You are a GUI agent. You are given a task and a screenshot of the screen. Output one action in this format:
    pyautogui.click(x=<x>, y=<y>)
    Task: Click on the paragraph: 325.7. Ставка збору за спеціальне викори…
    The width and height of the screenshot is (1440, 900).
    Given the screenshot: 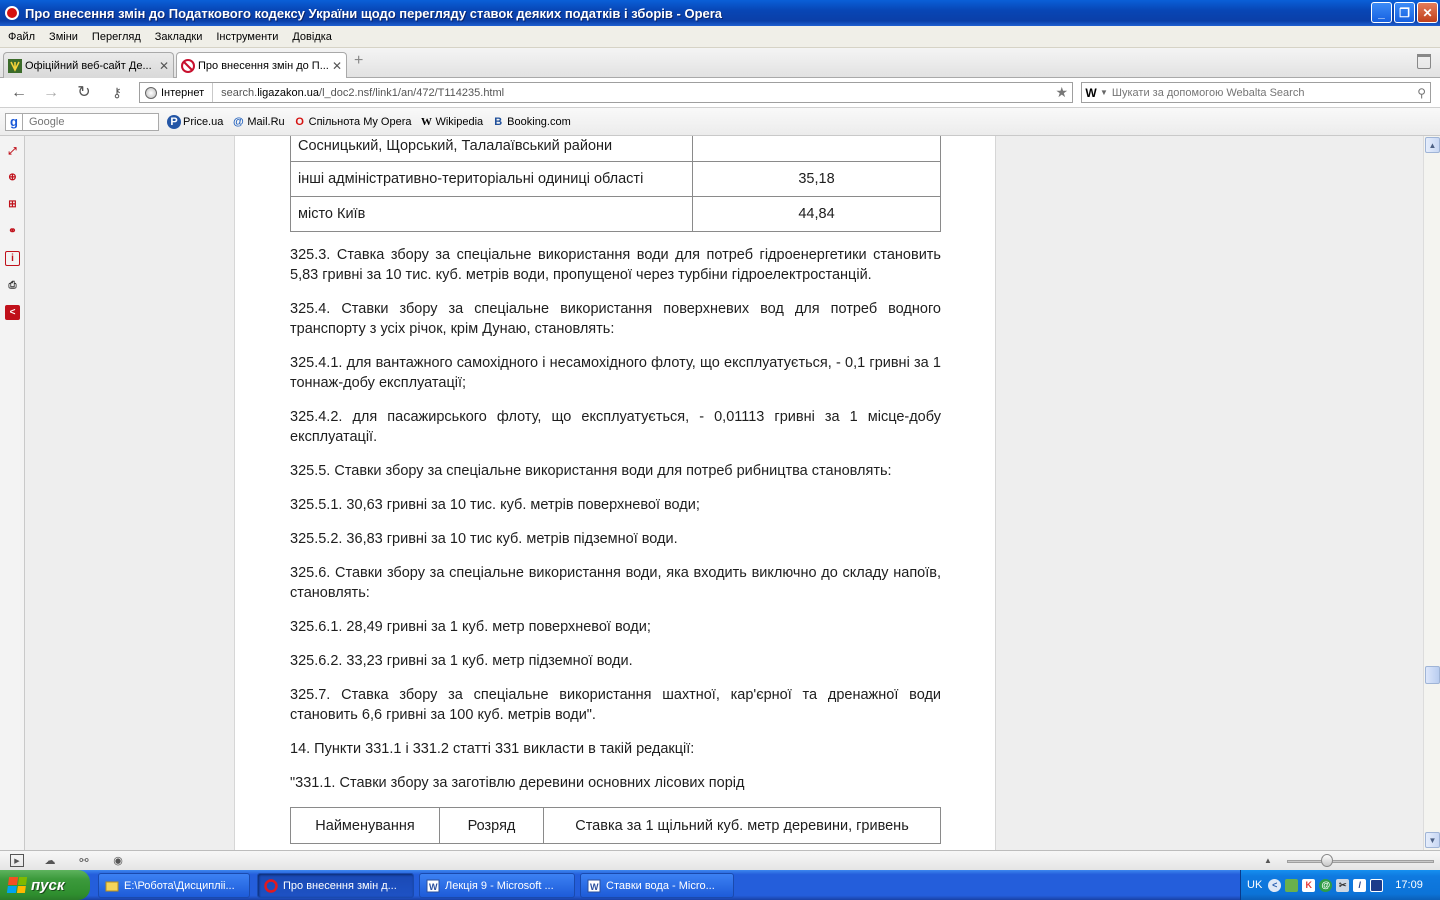 What is the action you would take?
    pyautogui.click(x=615, y=705)
    